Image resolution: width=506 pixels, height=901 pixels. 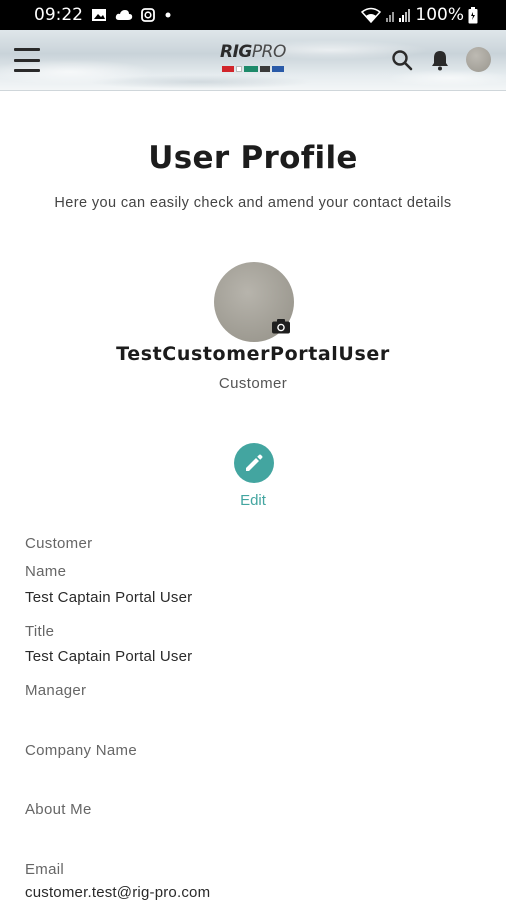 I want to click on app-header: RIGPRO, so click(x=253, y=60).